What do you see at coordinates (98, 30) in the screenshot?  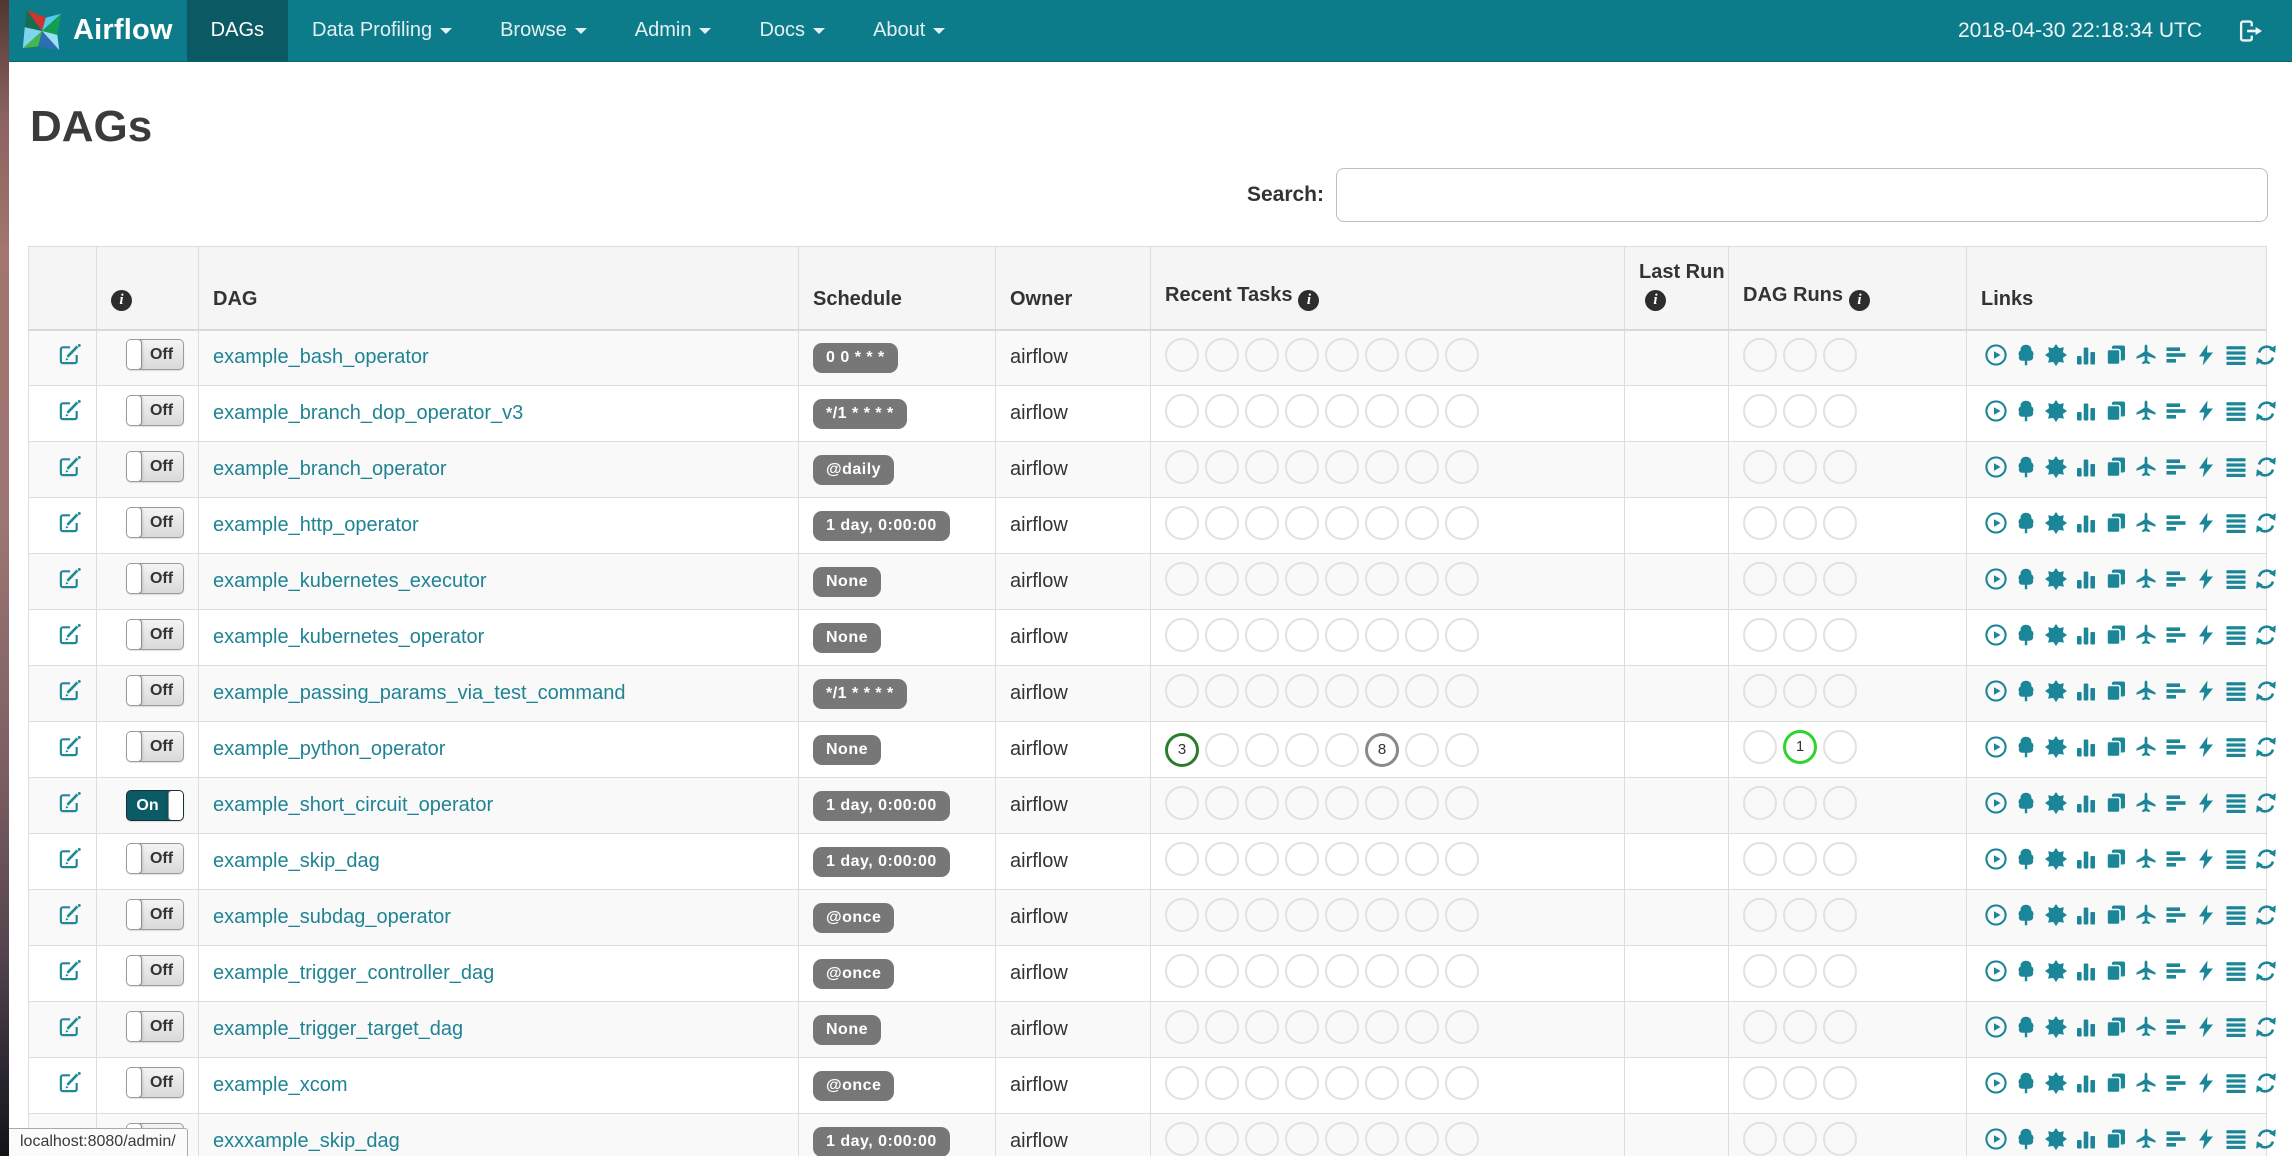 I see `brand-link: Airflow` at bounding box center [98, 30].